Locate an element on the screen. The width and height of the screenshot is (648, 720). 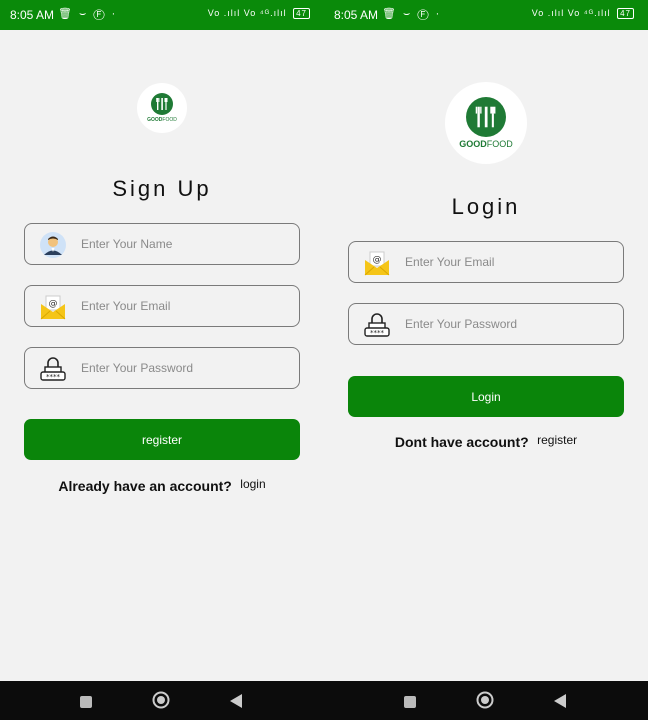
page-title: Login is located at coordinates (486, 206).